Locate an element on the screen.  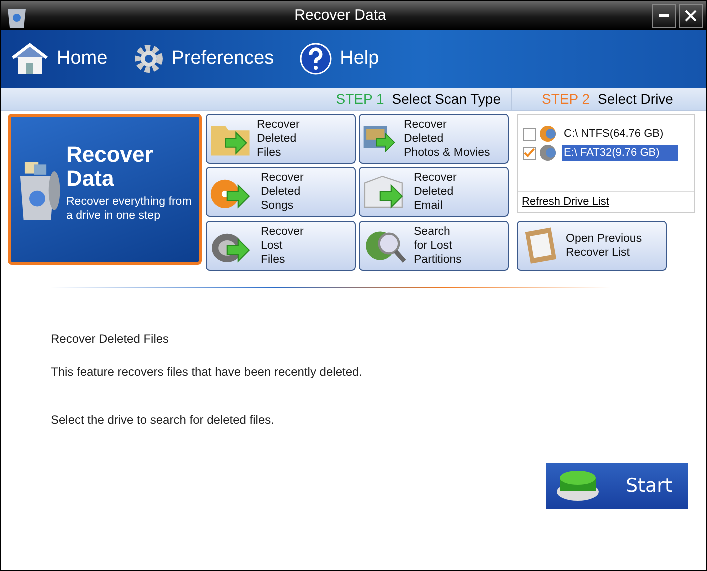
drive-item: C:\ NTFS(64.76 GB) is located at coordinates (614, 134).